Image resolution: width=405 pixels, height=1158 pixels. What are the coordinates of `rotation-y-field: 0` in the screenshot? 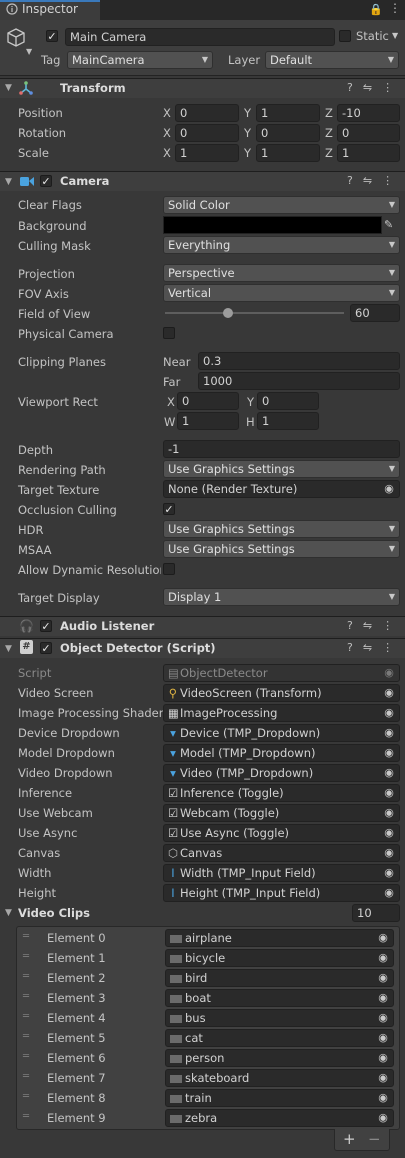 It's located at (288, 133).